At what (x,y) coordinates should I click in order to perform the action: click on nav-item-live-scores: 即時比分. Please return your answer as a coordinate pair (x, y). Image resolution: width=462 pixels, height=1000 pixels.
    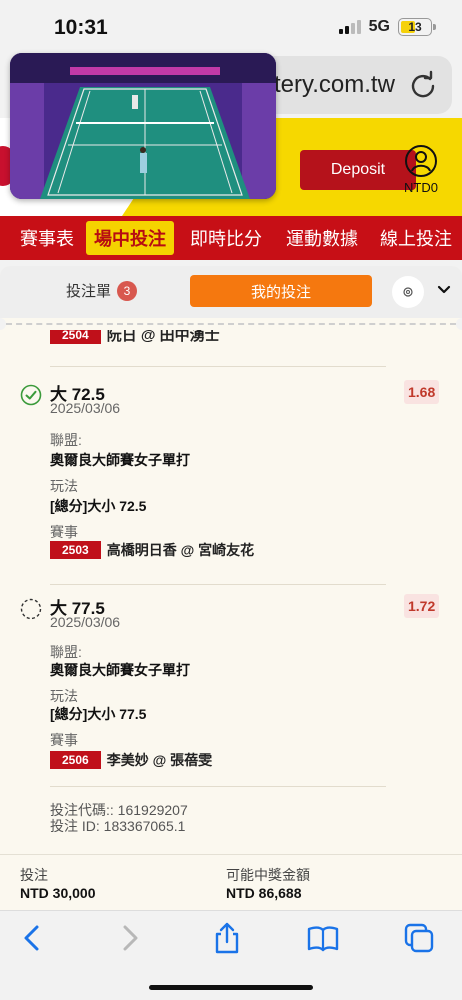
    Looking at the image, I should click on (226, 238).